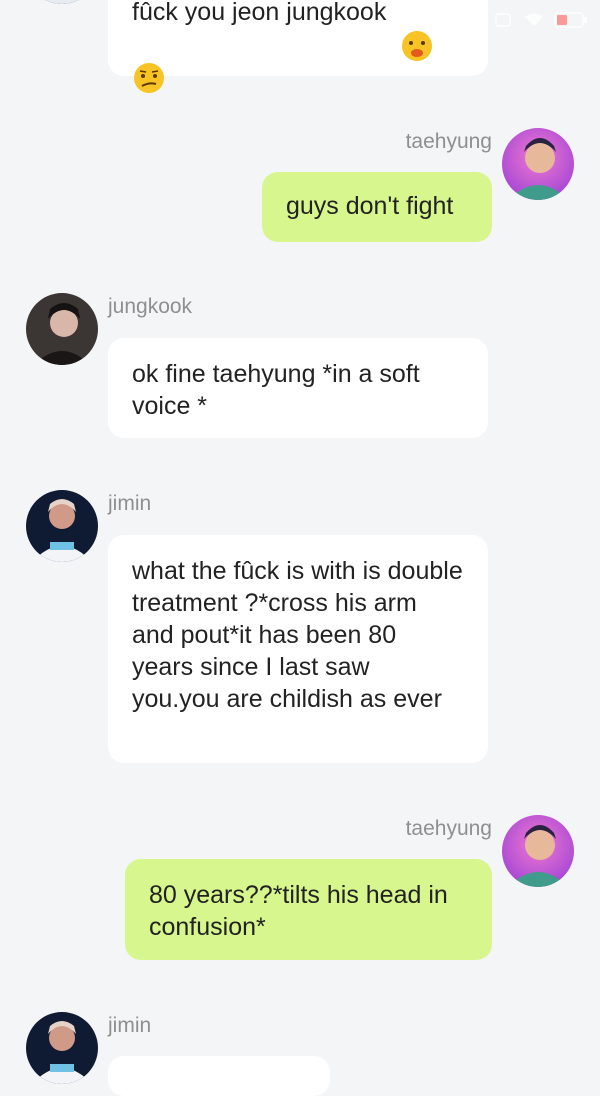 The image size is (600, 1096). What do you see at coordinates (417, 35) in the screenshot?
I see `angry-face-icon` at bounding box center [417, 35].